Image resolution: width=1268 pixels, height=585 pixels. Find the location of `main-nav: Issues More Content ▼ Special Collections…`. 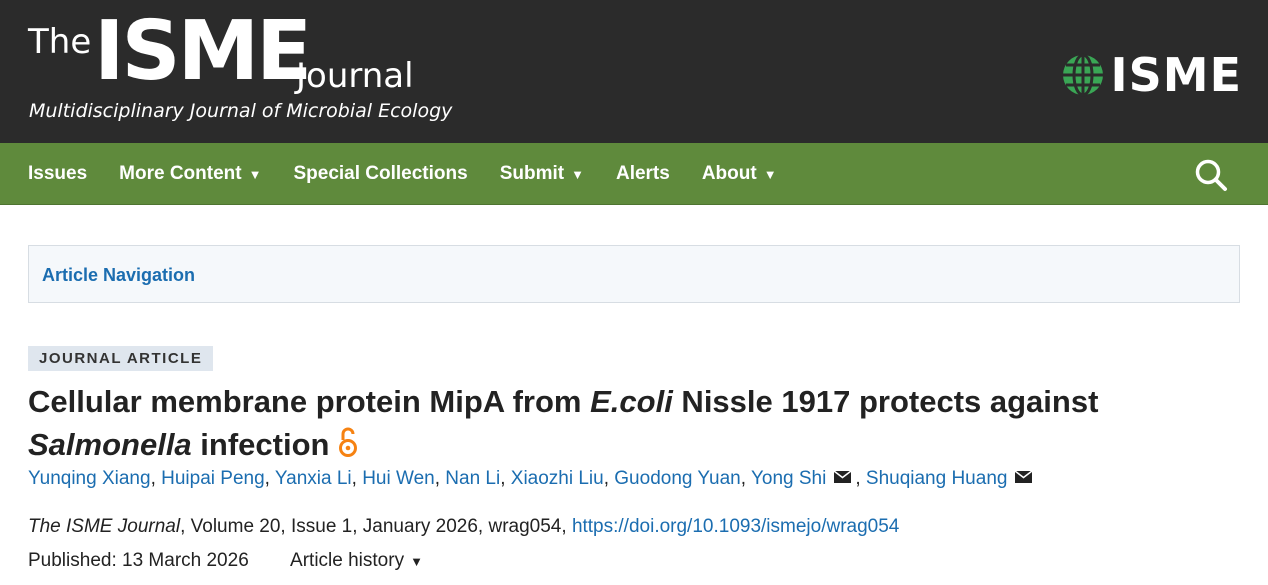

main-nav: Issues More Content ▼ Special Collections… is located at coordinates (634, 174).